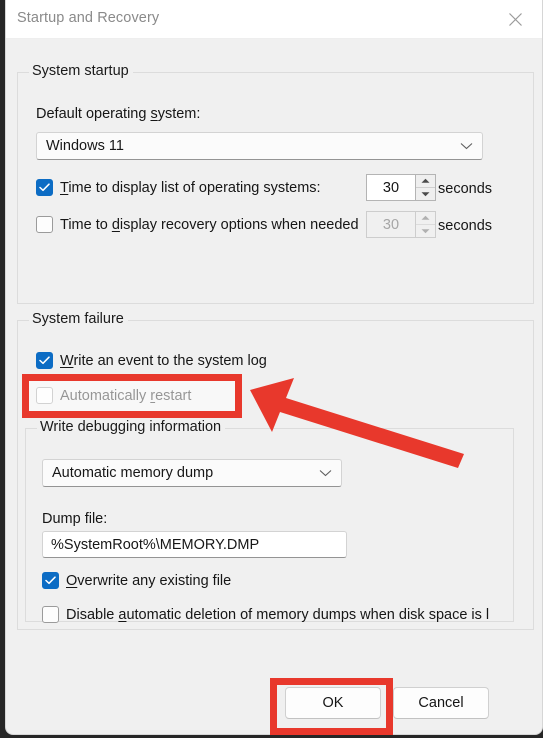 The image size is (543, 738). I want to click on timeout-os-unit: seconds, so click(465, 189).